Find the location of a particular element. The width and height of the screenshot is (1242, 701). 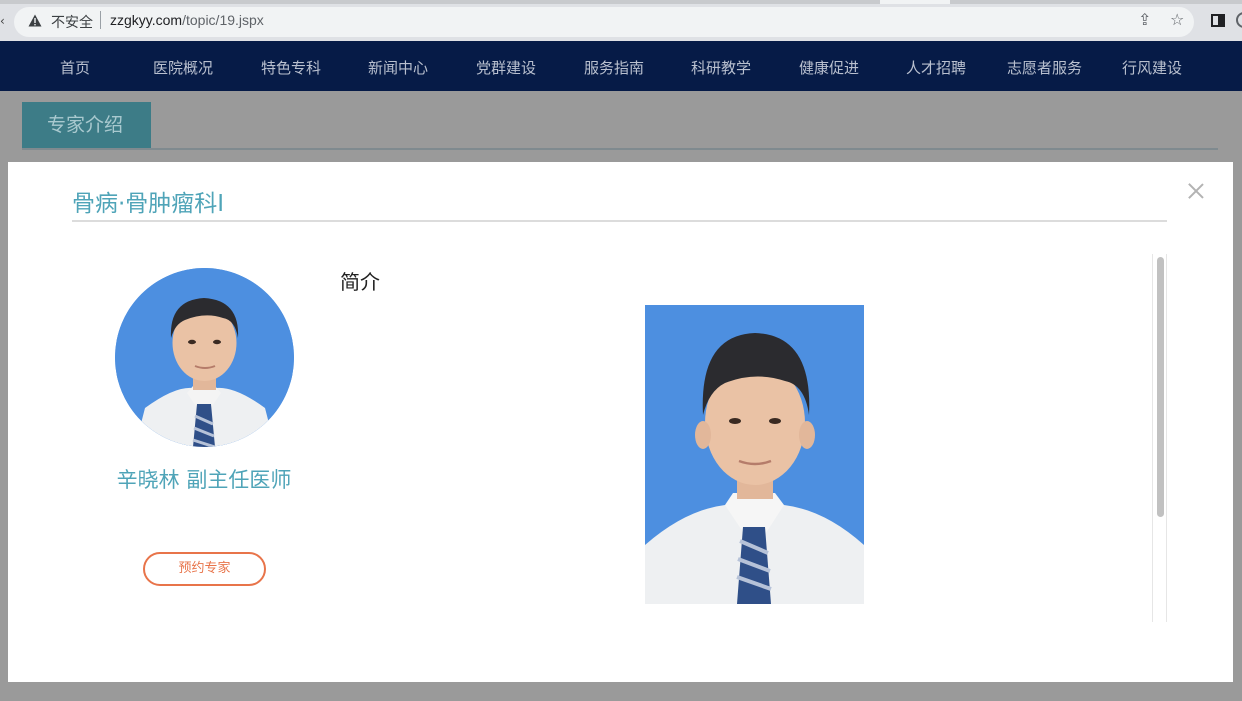

url-host: zzgkyy.com is located at coordinates (146, 20).